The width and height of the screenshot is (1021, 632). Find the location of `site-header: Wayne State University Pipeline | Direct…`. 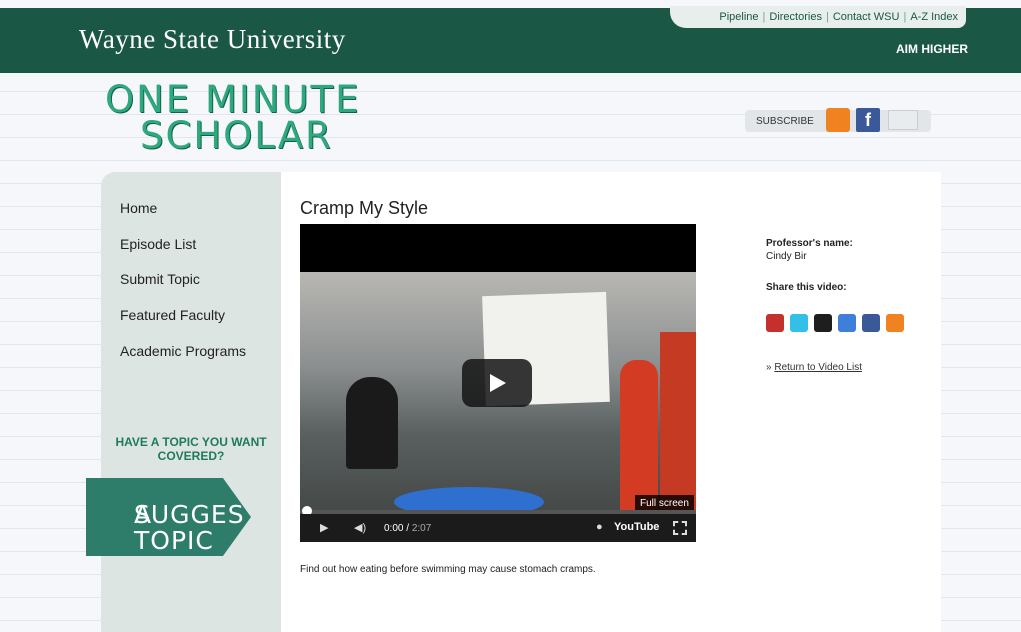

site-header: Wayne State University Pipeline | Direct… is located at coordinates (510, 39).